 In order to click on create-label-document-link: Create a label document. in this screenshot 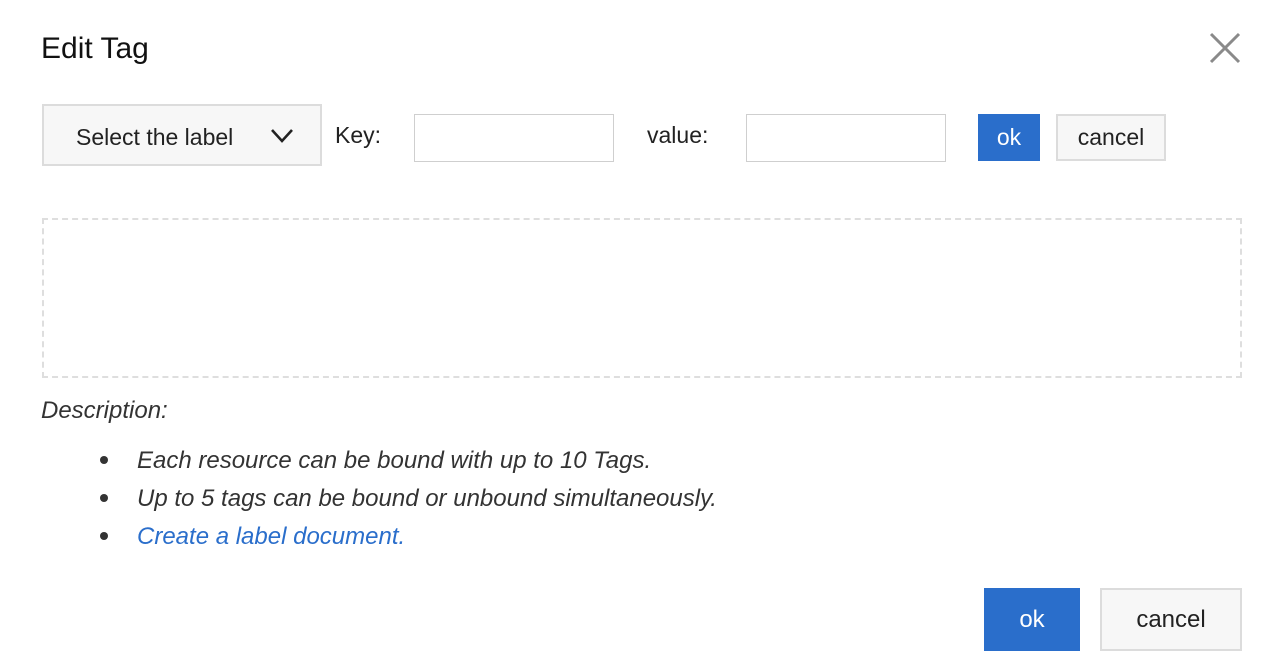, I will do `click(271, 537)`.